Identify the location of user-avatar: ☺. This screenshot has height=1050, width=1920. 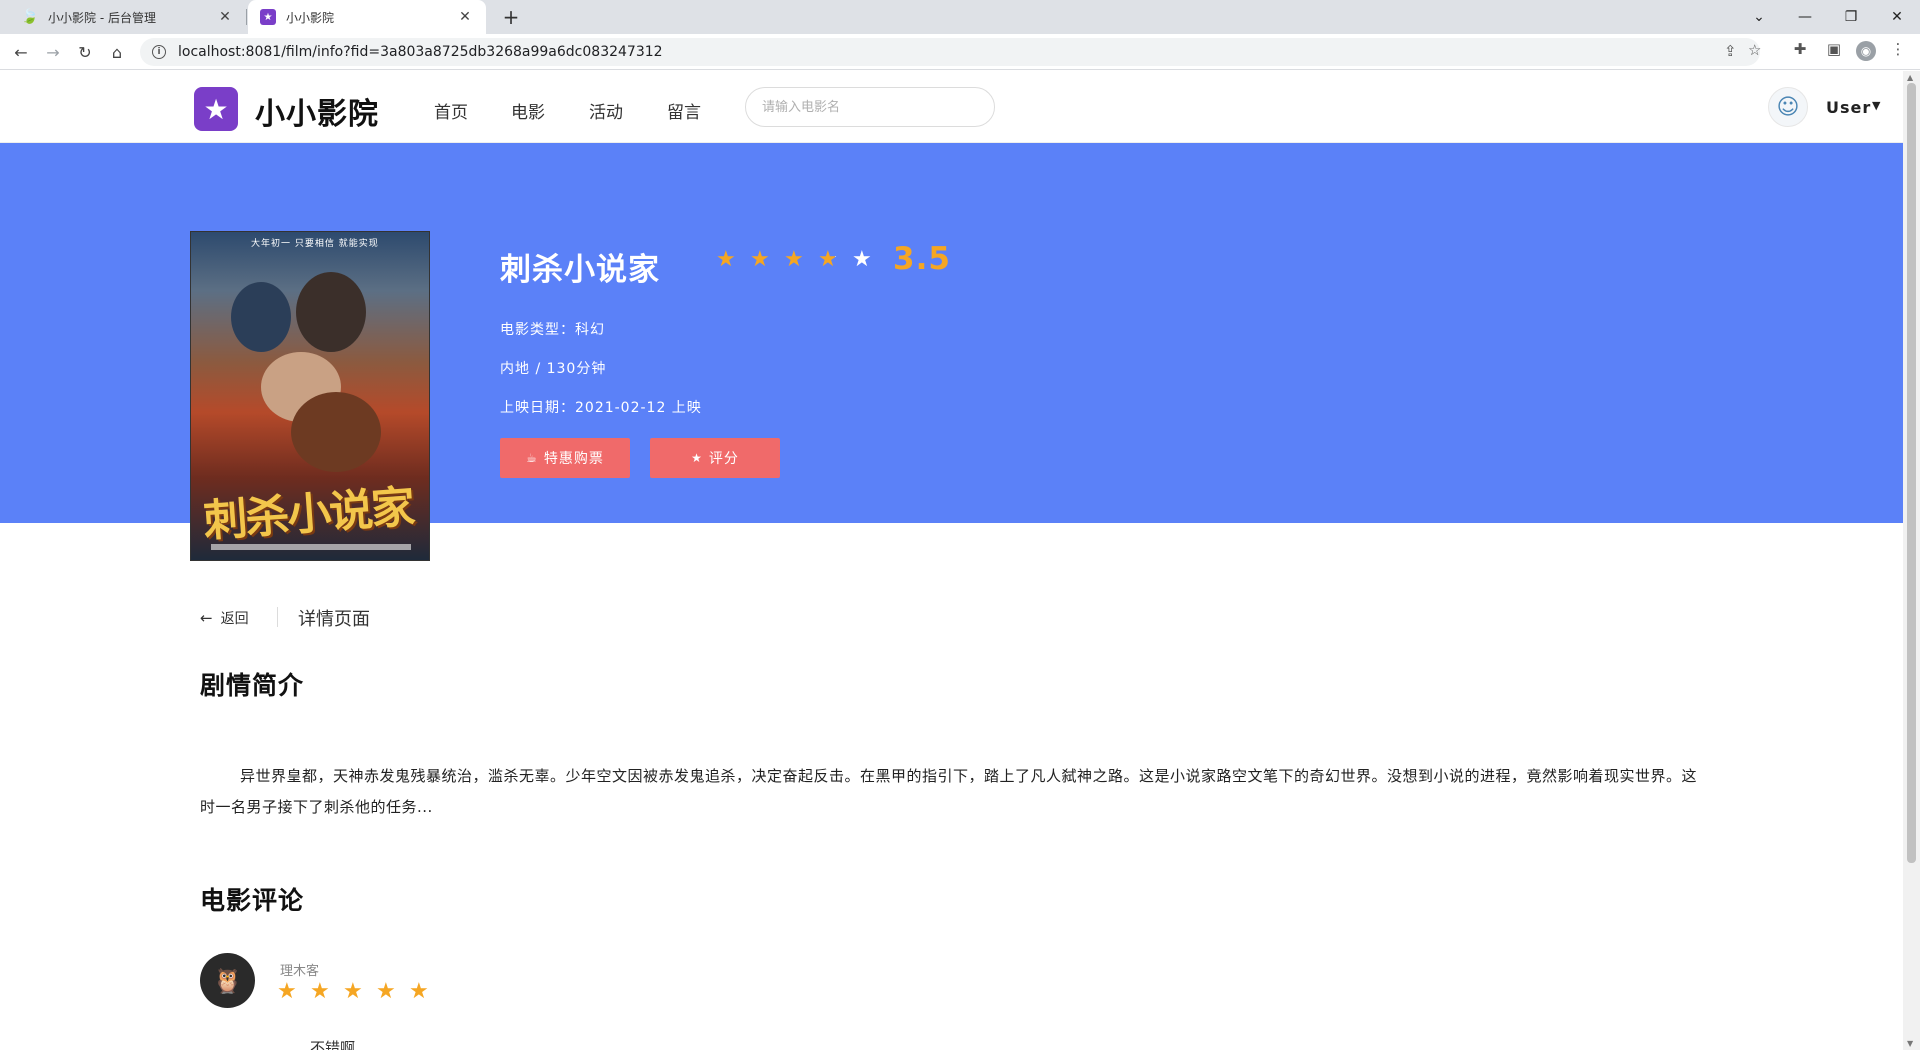
(1788, 107).